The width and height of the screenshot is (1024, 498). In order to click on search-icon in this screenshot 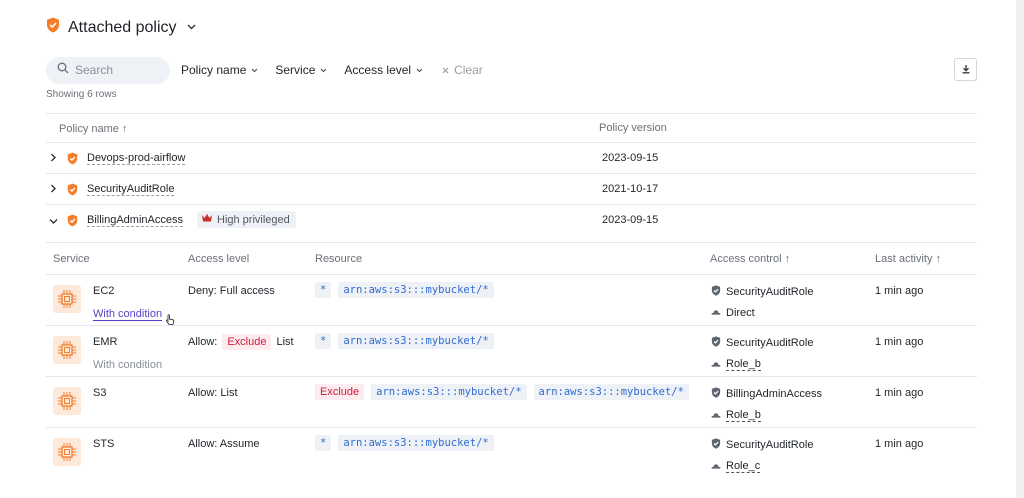, I will do `click(63, 70)`.